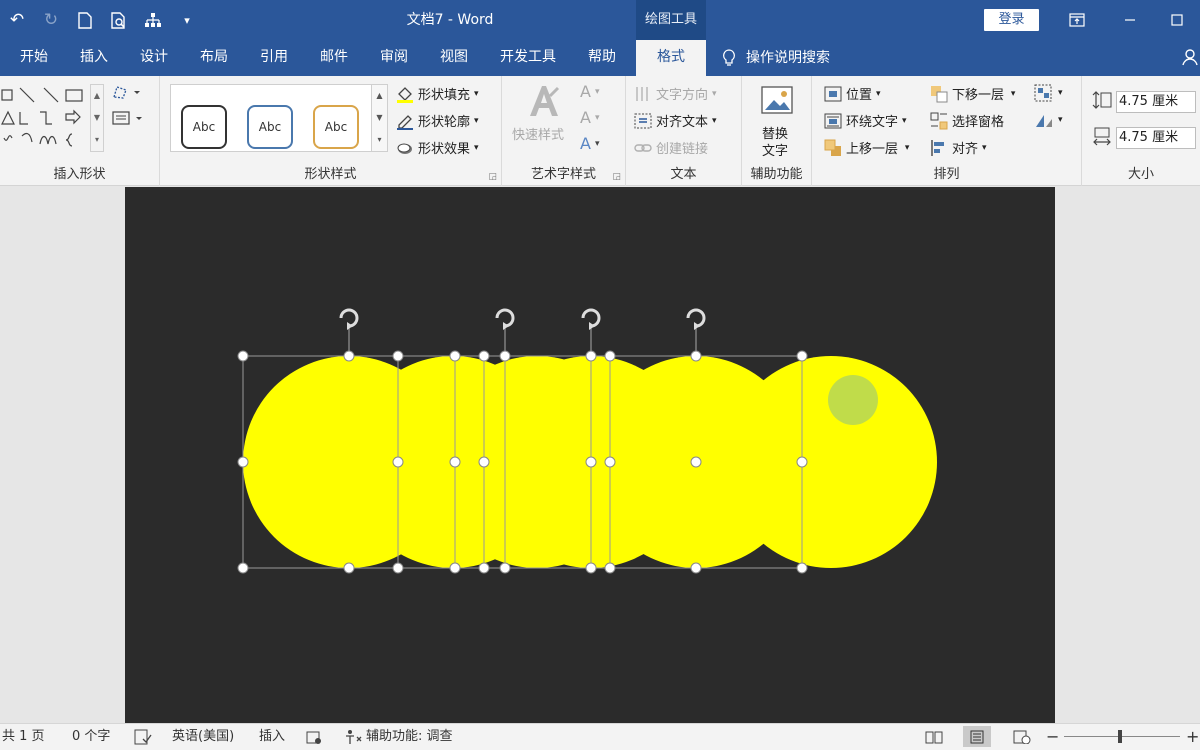 Image resolution: width=1200 pixels, height=750 pixels. Describe the element at coordinates (616, 177) in the screenshot. I see `wordart-dialog-launcher-icon: ◲` at that location.